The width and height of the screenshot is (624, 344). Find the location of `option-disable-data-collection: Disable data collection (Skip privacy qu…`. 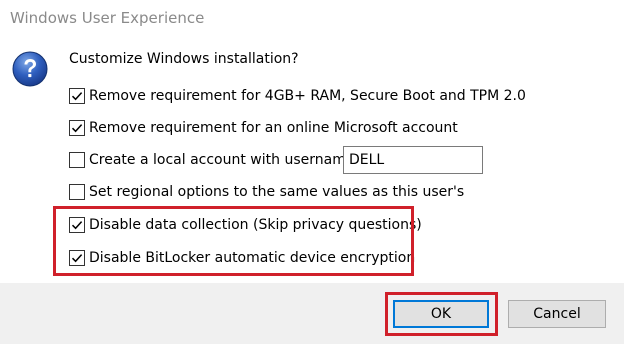

option-disable-data-collection: Disable data collection (Skip privacy qu… is located at coordinates (245, 225).